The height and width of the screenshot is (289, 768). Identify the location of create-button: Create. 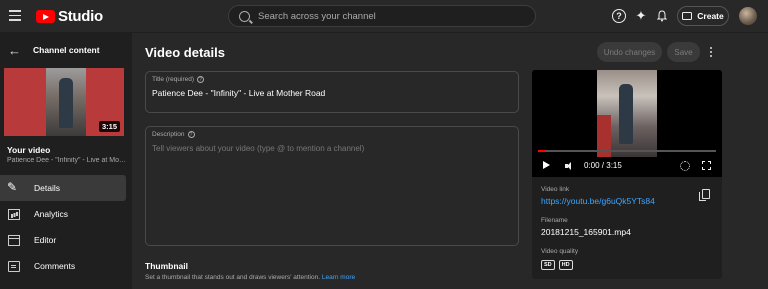
(703, 16).